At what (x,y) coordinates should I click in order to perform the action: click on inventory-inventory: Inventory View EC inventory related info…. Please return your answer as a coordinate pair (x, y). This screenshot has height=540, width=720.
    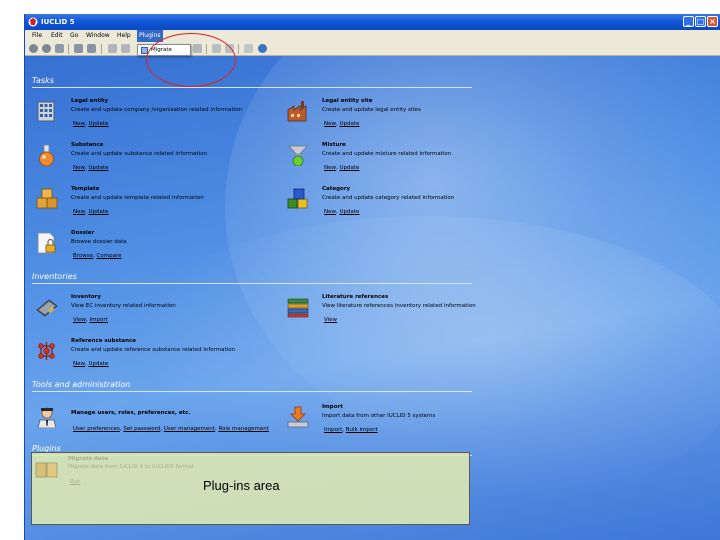
    Looking at the image, I should click on (155, 314).